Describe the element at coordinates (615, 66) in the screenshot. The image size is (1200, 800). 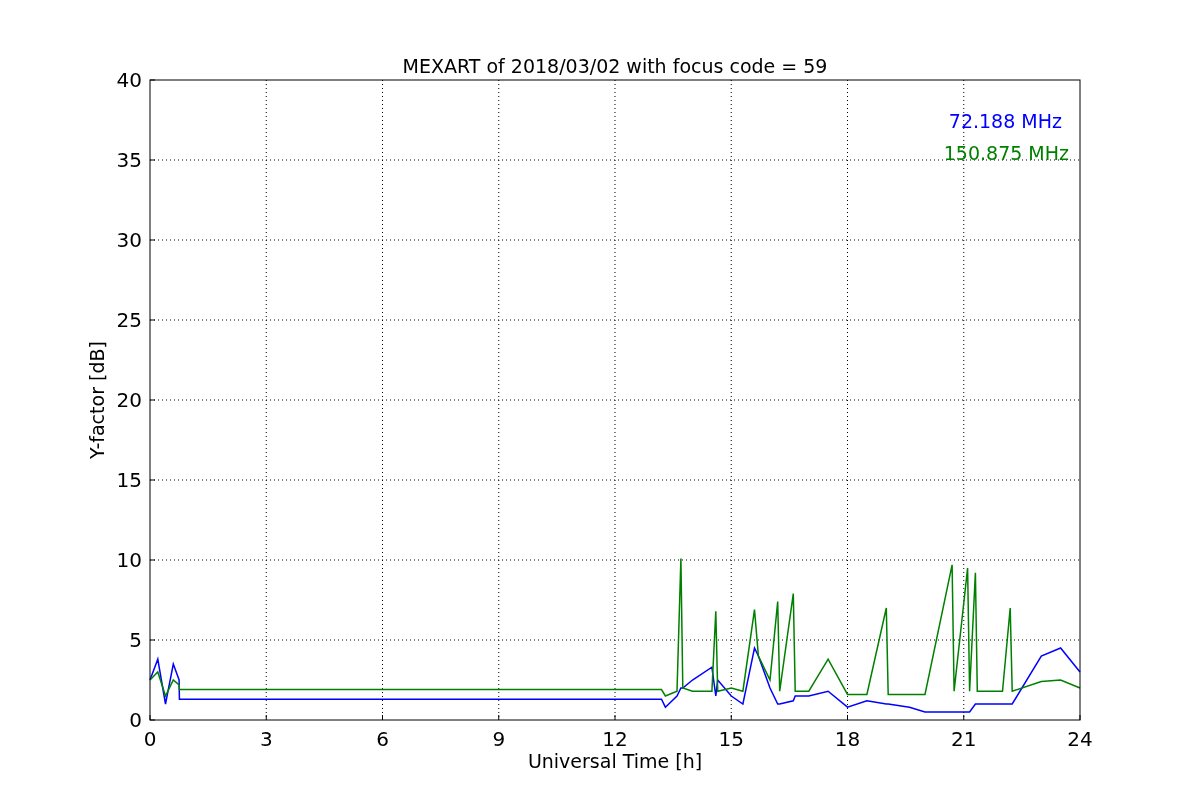
I see `chart-title: MEXART of 2018/03/02 with focus code = 59` at that location.